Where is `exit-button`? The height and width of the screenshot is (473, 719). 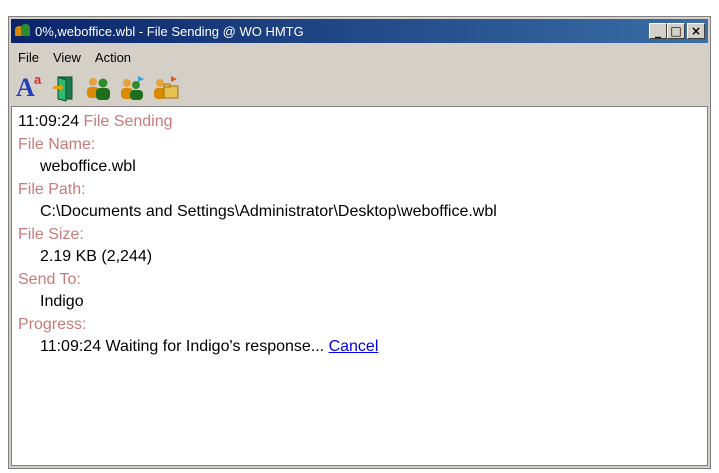 exit-button is located at coordinates (64, 88).